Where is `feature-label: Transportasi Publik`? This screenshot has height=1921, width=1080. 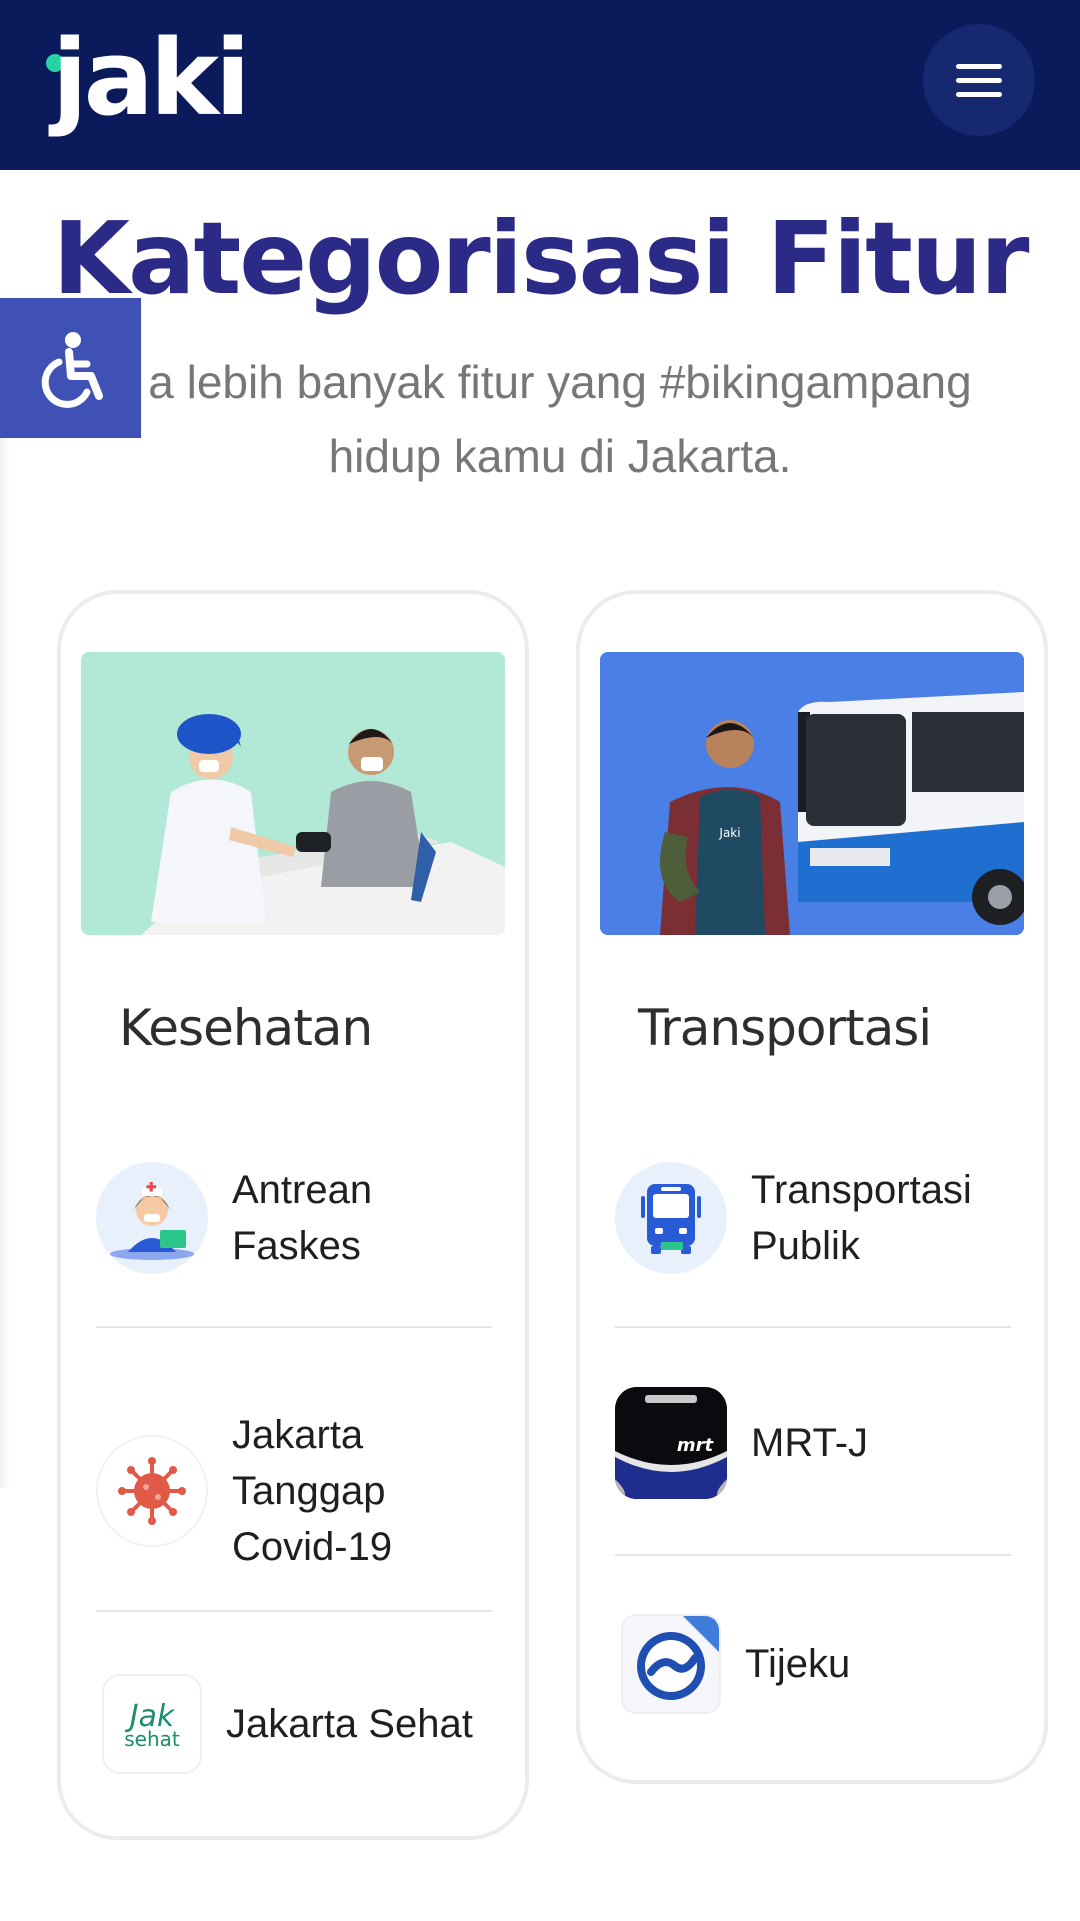
feature-label: Transportasi Publik is located at coordinates (861, 1218).